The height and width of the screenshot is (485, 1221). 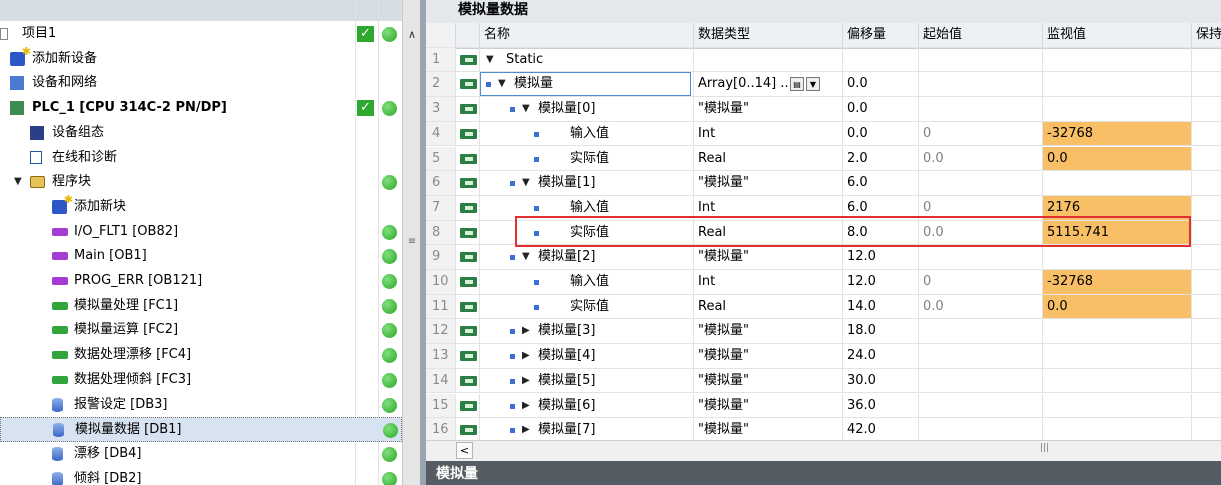 What do you see at coordinates (587, 109) in the screenshot?
I see `name-cell: ▼ 模拟量[0]` at bounding box center [587, 109].